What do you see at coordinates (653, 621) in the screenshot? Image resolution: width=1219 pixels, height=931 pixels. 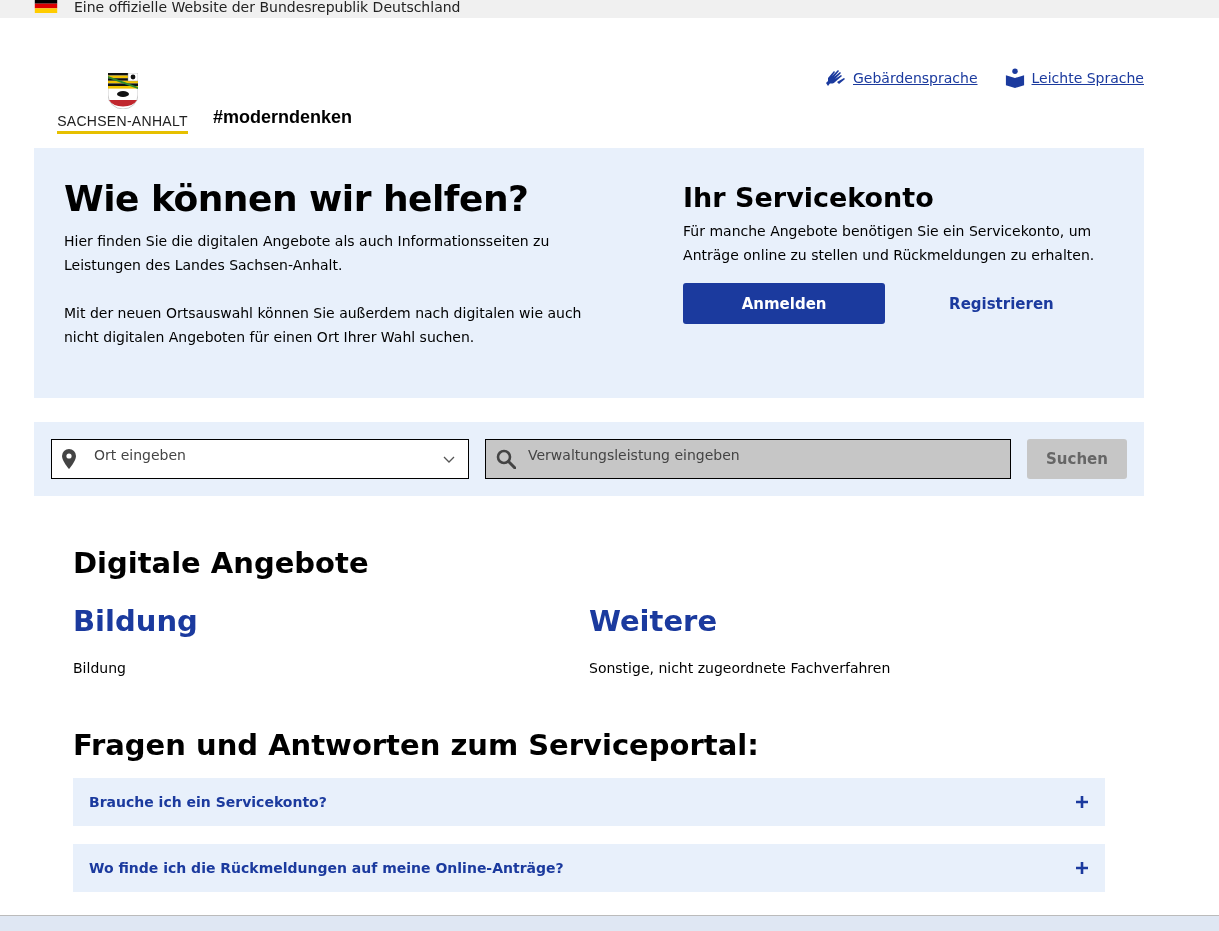 I see `category-link: Weitere` at bounding box center [653, 621].